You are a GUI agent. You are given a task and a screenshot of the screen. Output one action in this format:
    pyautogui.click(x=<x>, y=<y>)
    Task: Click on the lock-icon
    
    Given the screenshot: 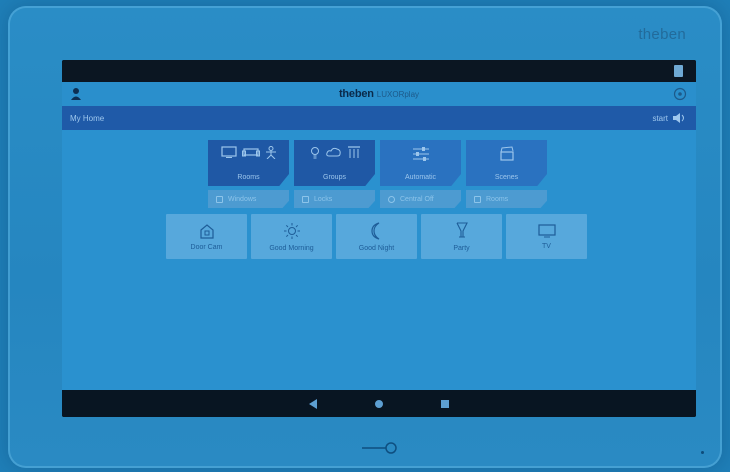 What is the action you would take?
    pyautogui.click(x=305, y=199)
    